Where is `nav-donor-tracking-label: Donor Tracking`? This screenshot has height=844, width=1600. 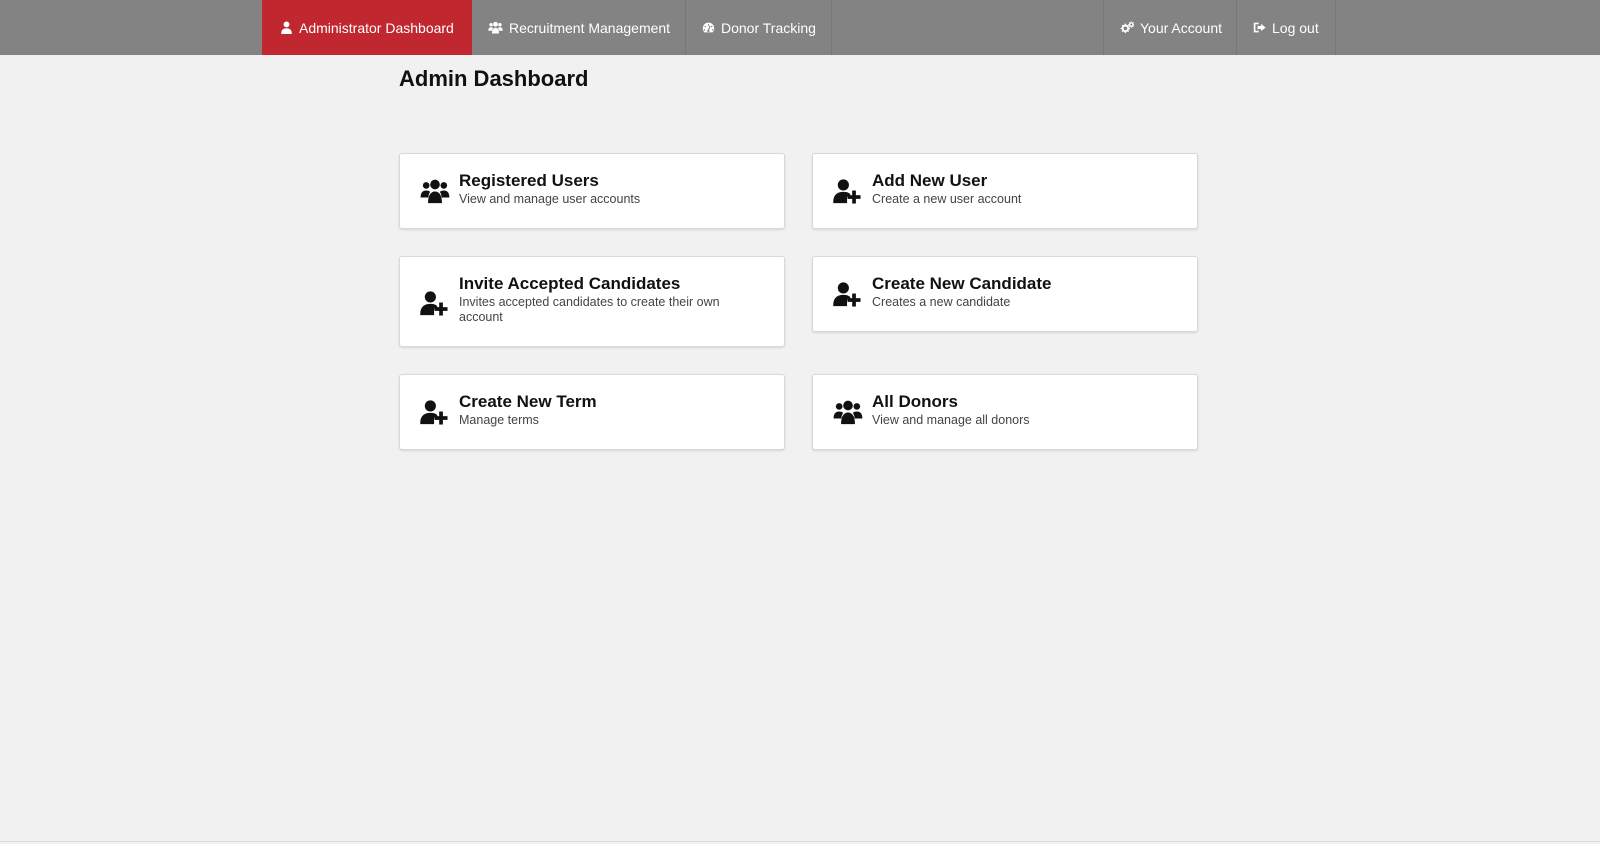
nav-donor-tracking-label: Donor Tracking is located at coordinates (768, 27).